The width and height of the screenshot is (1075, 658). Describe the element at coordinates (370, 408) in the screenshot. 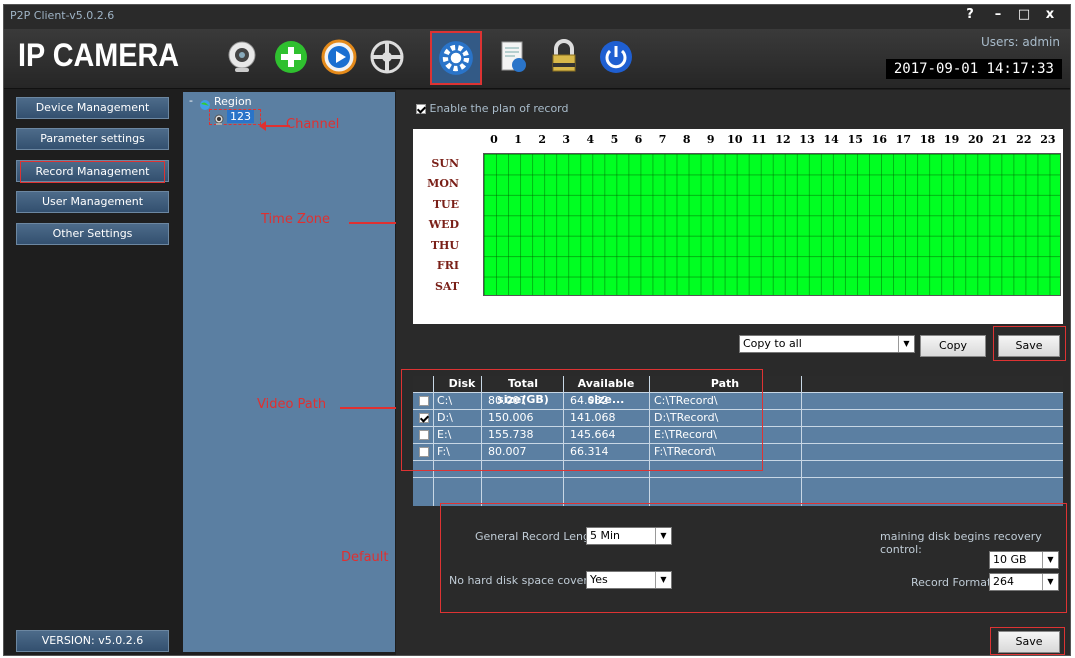

I see `annotation-arrow` at that location.